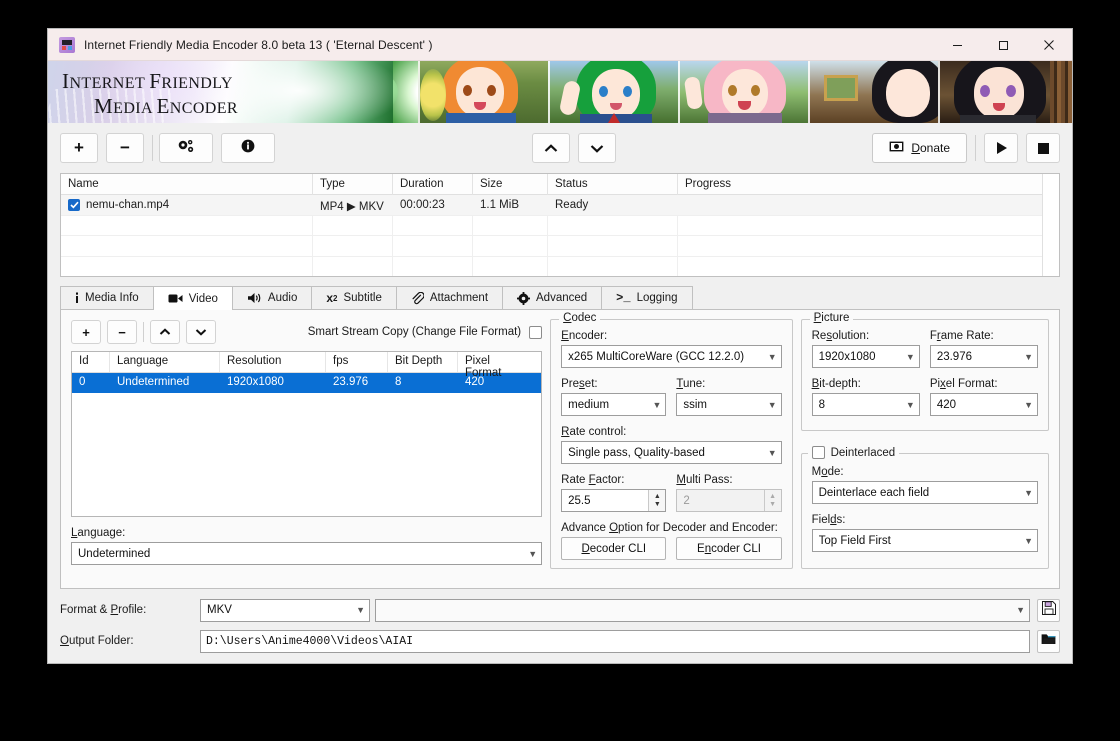 The width and height of the screenshot is (1120, 741). What do you see at coordinates (1048, 610) in the screenshot?
I see `save-profile-button` at bounding box center [1048, 610].